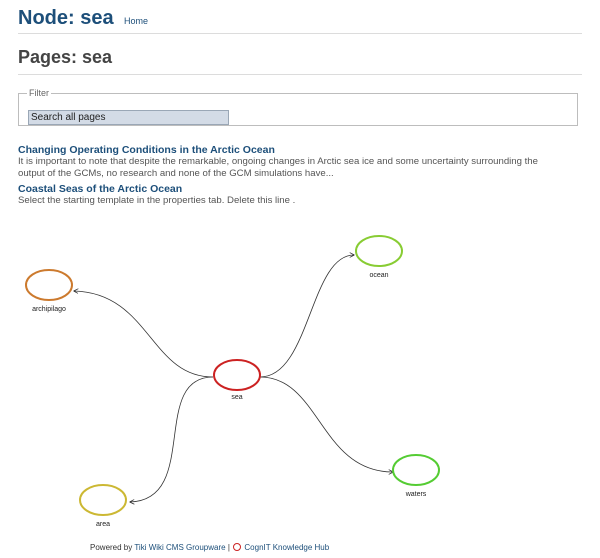 This screenshot has height=558, width=600. I want to click on graph-node-ocean-shape, so click(379, 251).